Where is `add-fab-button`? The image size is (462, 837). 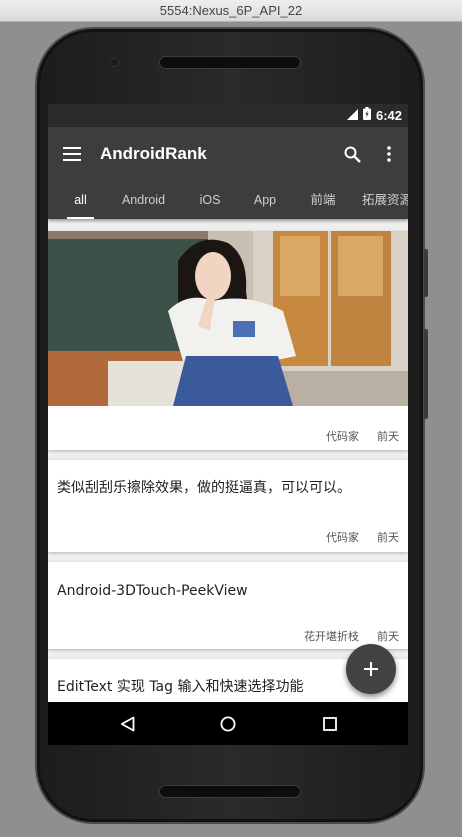 add-fab-button is located at coordinates (371, 669).